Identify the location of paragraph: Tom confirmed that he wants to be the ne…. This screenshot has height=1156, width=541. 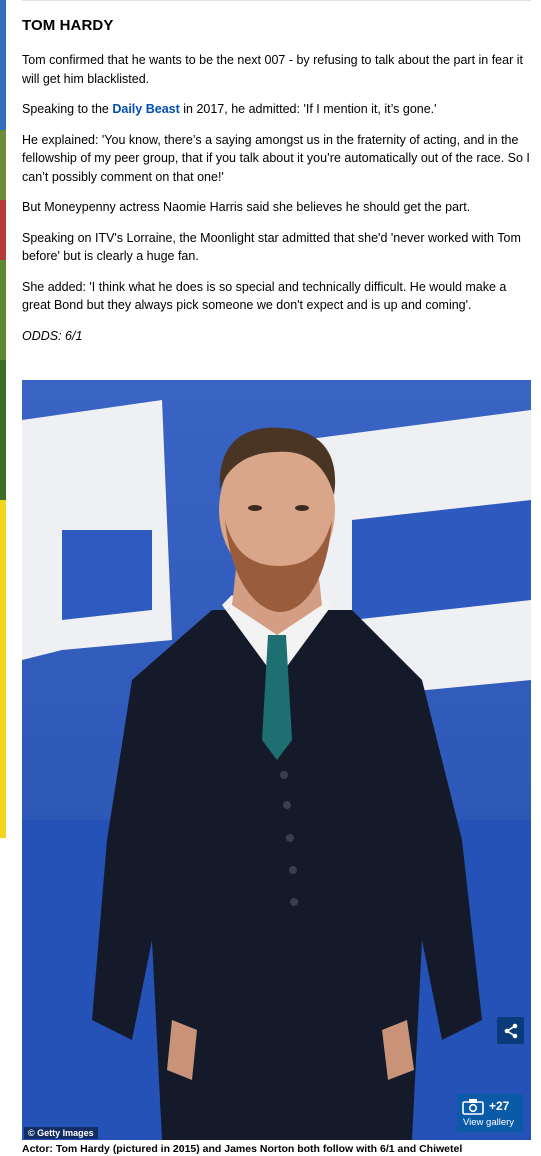
(272, 69).